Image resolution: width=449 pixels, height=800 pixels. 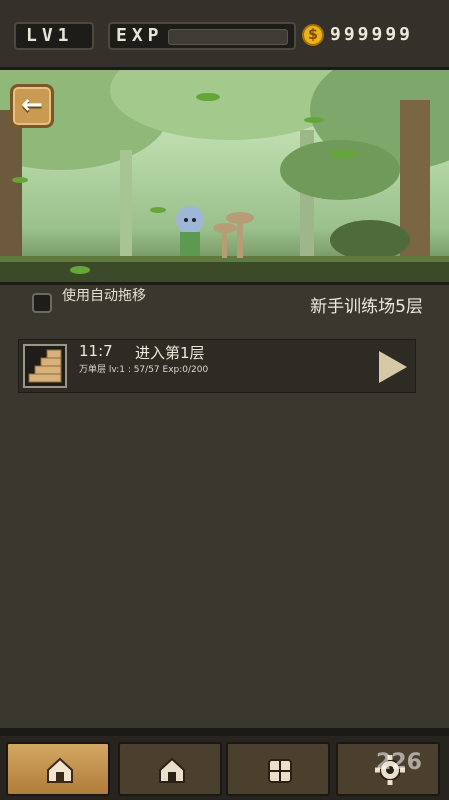 What do you see at coordinates (399, 762) in the screenshot?
I see `watermark: 226` at bounding box center [399, 762].